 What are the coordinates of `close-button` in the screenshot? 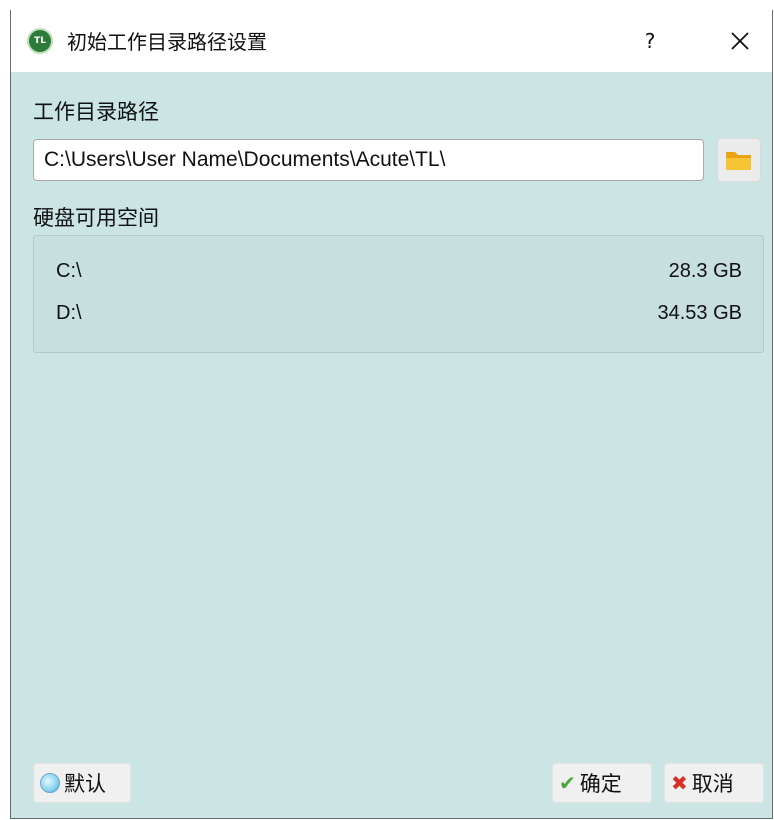 It's located at (740, 41).